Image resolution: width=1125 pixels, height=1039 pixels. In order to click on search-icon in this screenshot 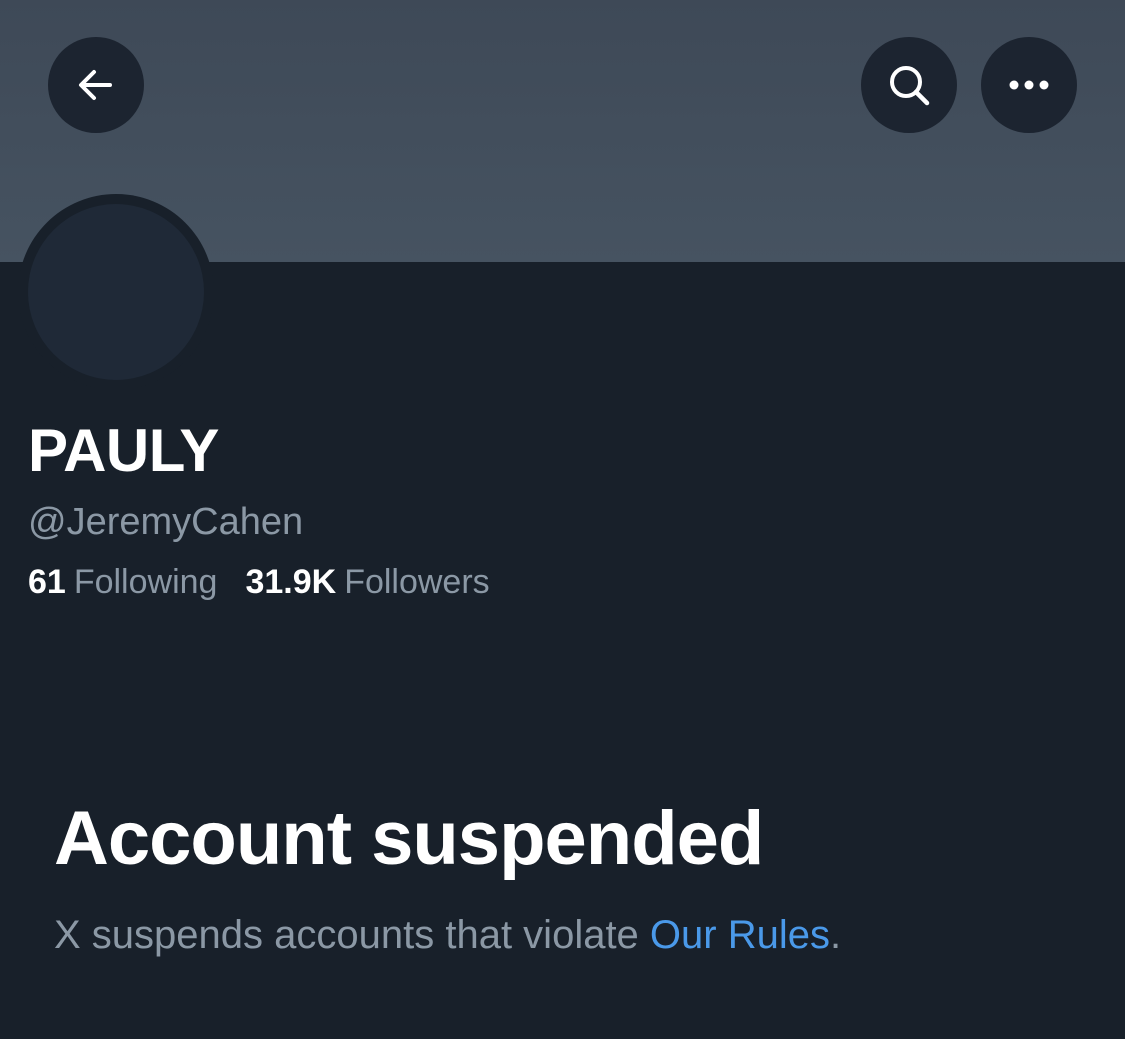, I will do `click(910, 86)`.